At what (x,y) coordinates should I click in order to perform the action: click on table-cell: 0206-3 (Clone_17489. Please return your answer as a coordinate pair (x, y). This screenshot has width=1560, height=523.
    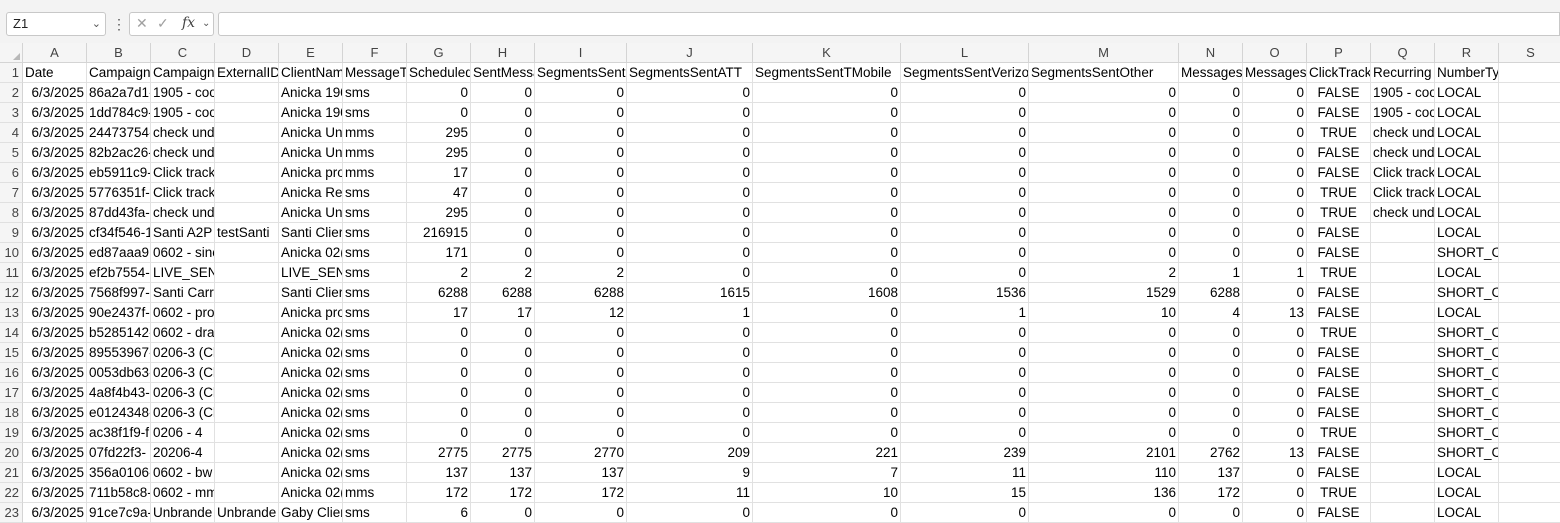
    Looking at the image, I should click on (183, 393).